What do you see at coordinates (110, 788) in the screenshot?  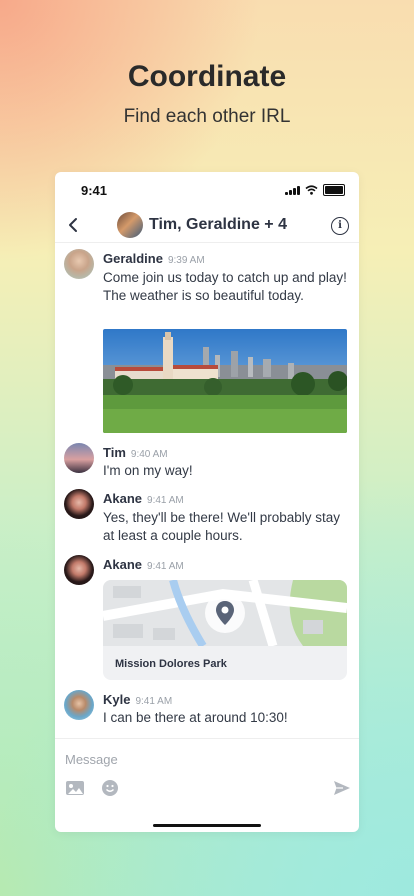 I see `emoji-icon` at bounding box center [110, 788].